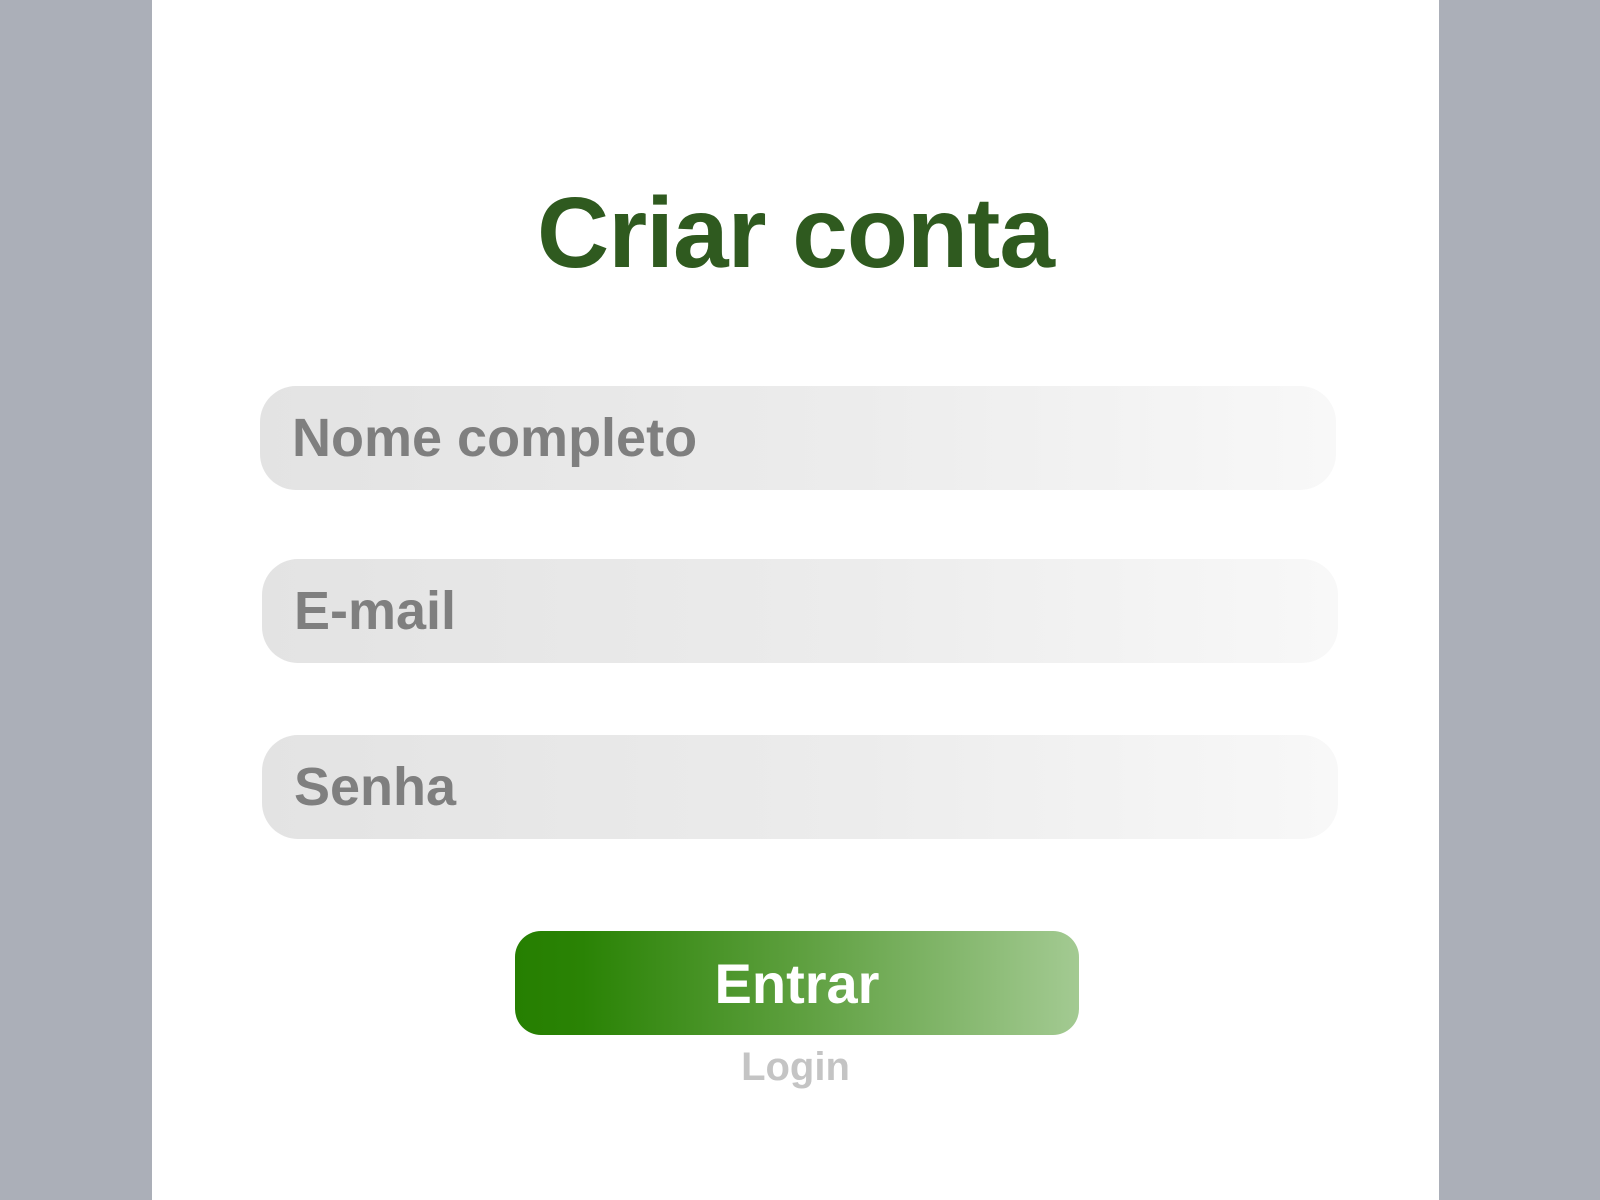 Image resolution: width=1600 pixels, height=1200 pixels. What do you see at coordinates (798, 438) in the screenshot?
I see `full-name-input` at bounding box center [798, 438].